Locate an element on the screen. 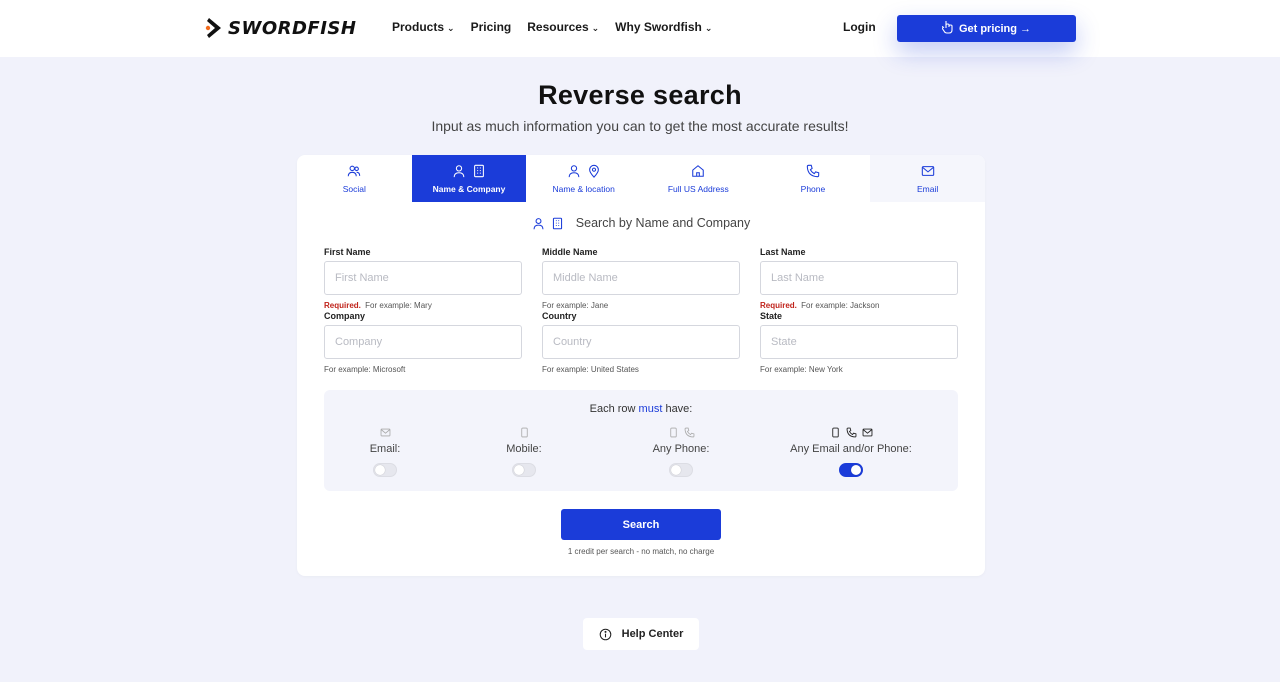  state-field-group: State For example: New York is located at coordinates (859, 342).